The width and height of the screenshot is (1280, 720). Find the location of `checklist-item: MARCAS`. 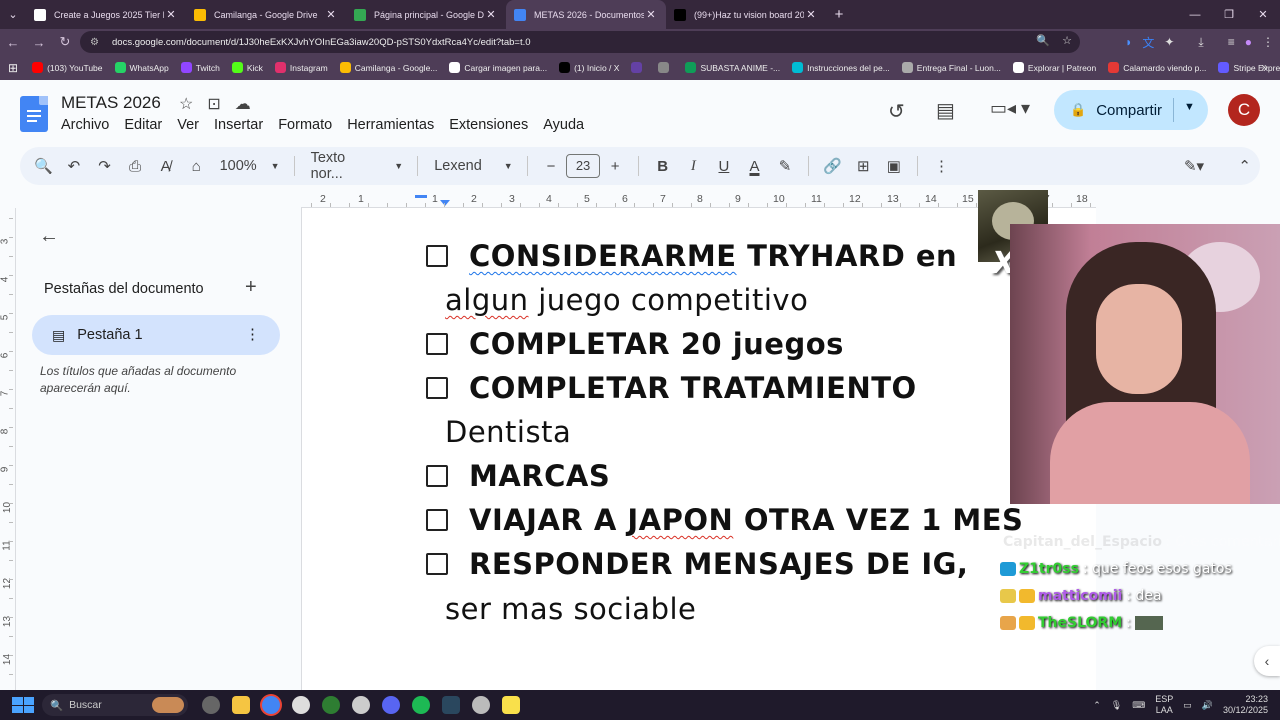

checklist-item: MARCAS is located at coordinates (539, 476).